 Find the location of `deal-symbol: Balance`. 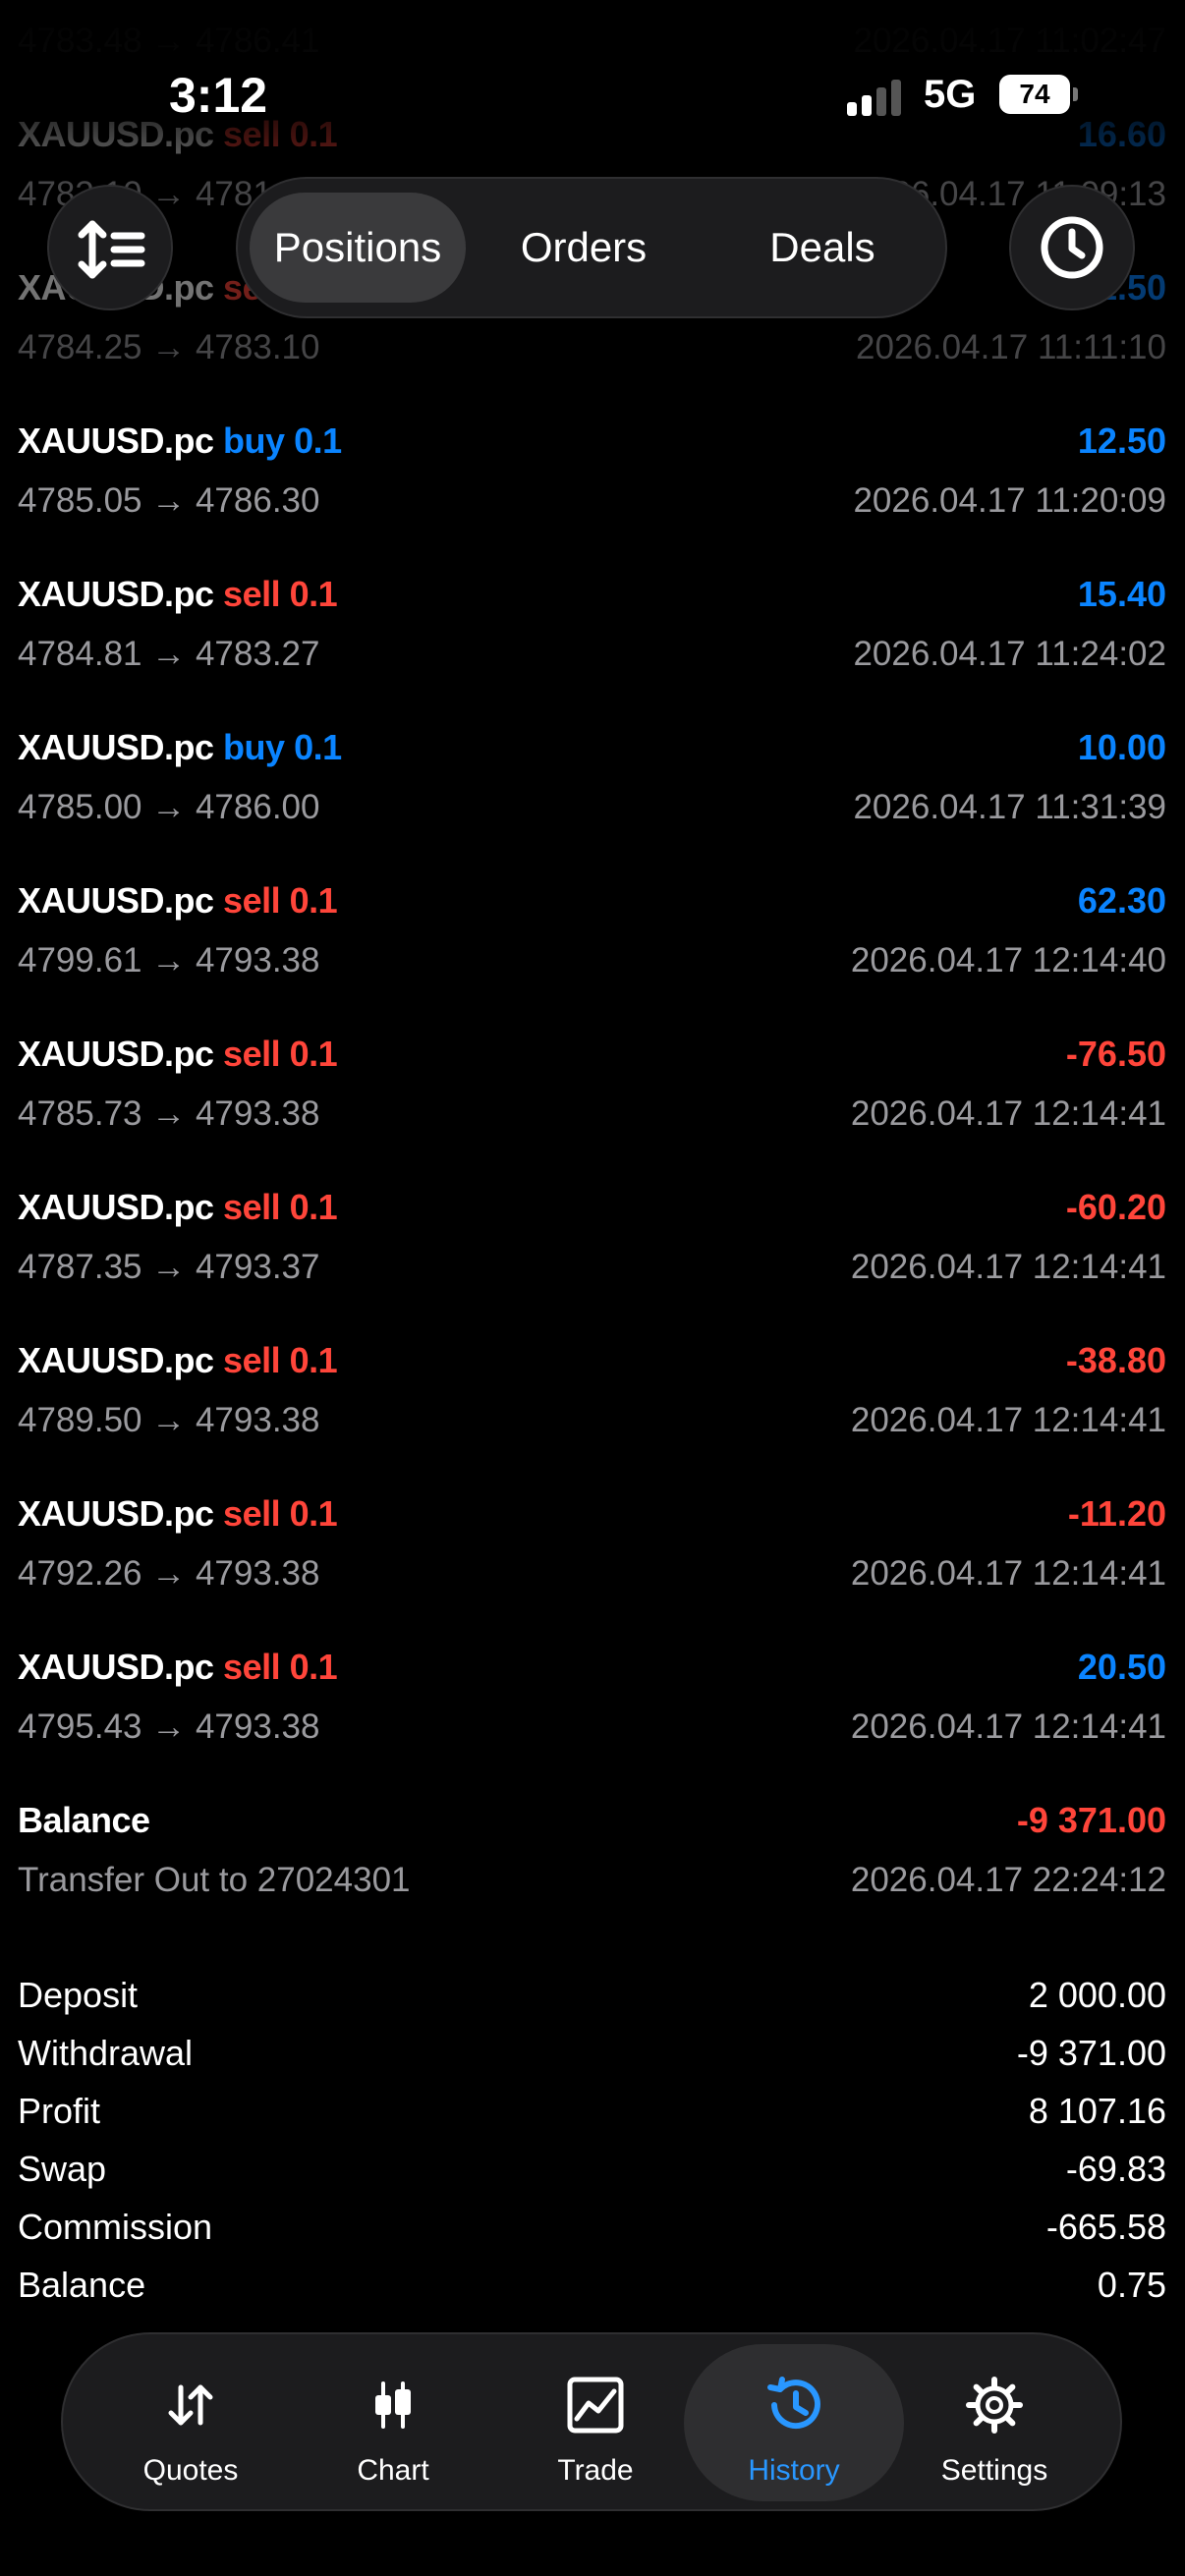

deal-symbol: Balance is located at coordinates (84, 1820).